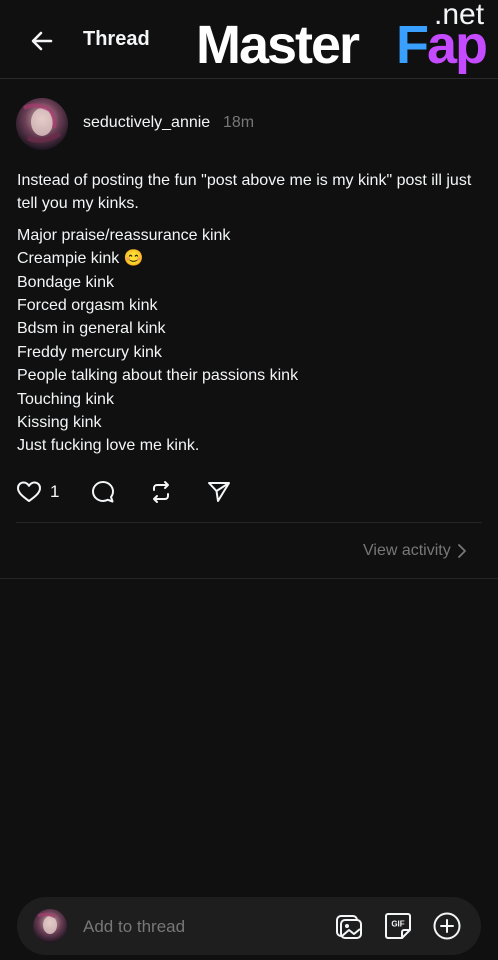  I want to click on share-button, so click(219, 492).